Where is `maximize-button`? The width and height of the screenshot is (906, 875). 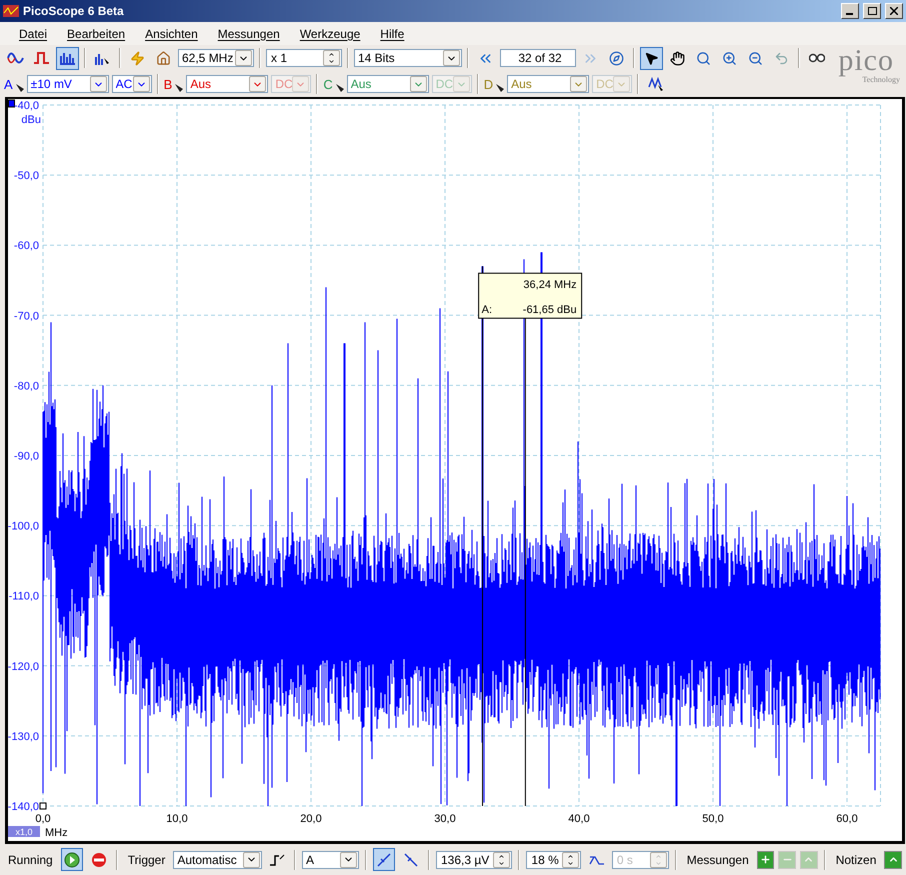 maximize-button is located at coordinates (872, 11).